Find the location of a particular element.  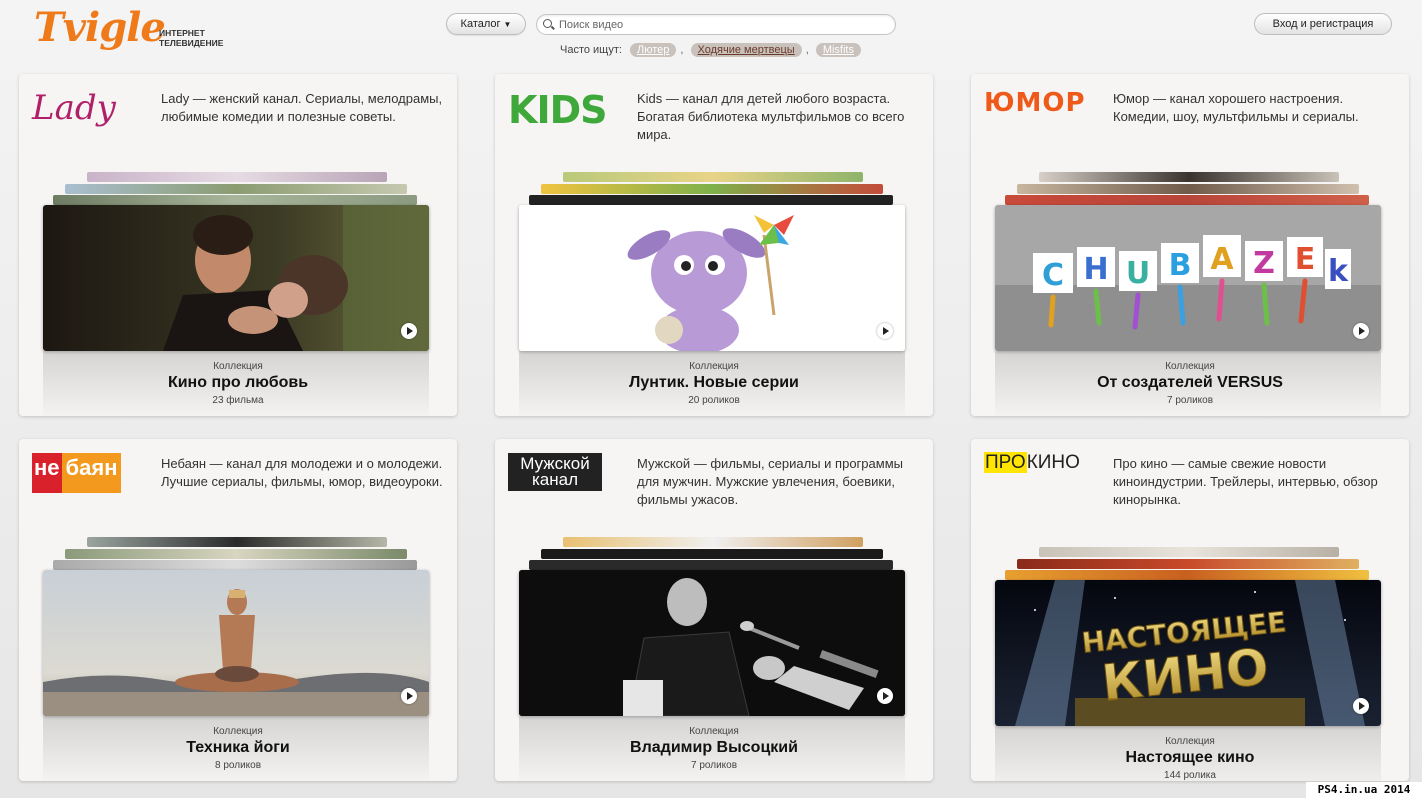

collection-info: Коллекция Владимир Высоцкий 7 роликов is located at coordinates (714, 748).